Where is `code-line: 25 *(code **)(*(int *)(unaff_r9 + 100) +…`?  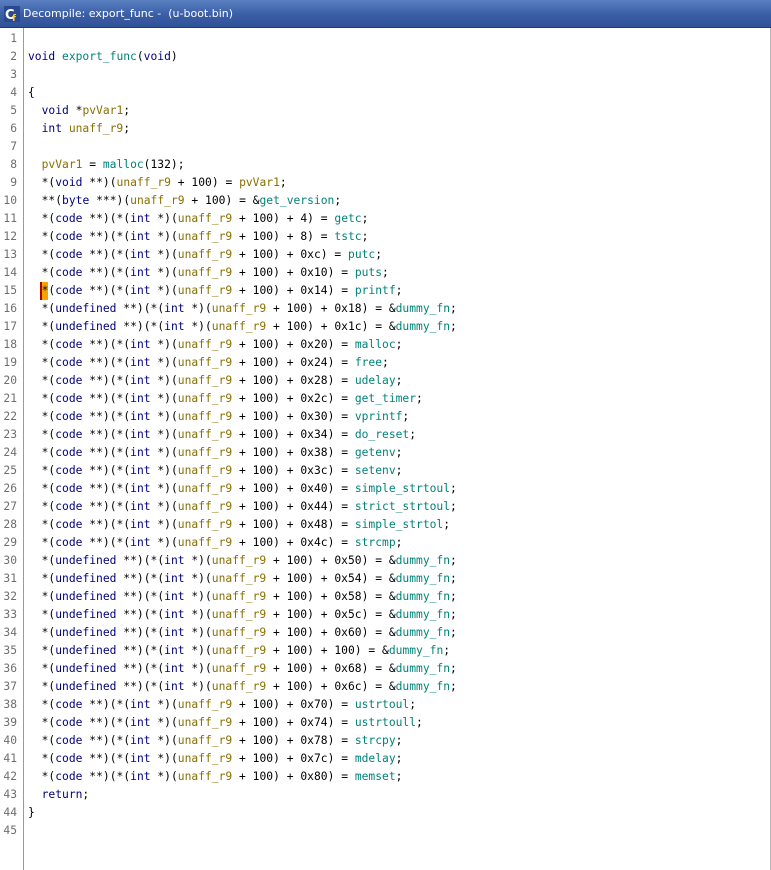 code-line: 25 *(code **)(*(int *)(unaff_r9 + 100) +… is located at coordinates (385, 471).